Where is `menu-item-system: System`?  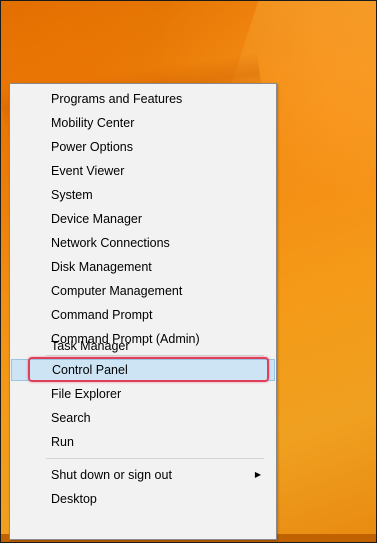 menu-item-system: System is located at coordinates (143, 195).